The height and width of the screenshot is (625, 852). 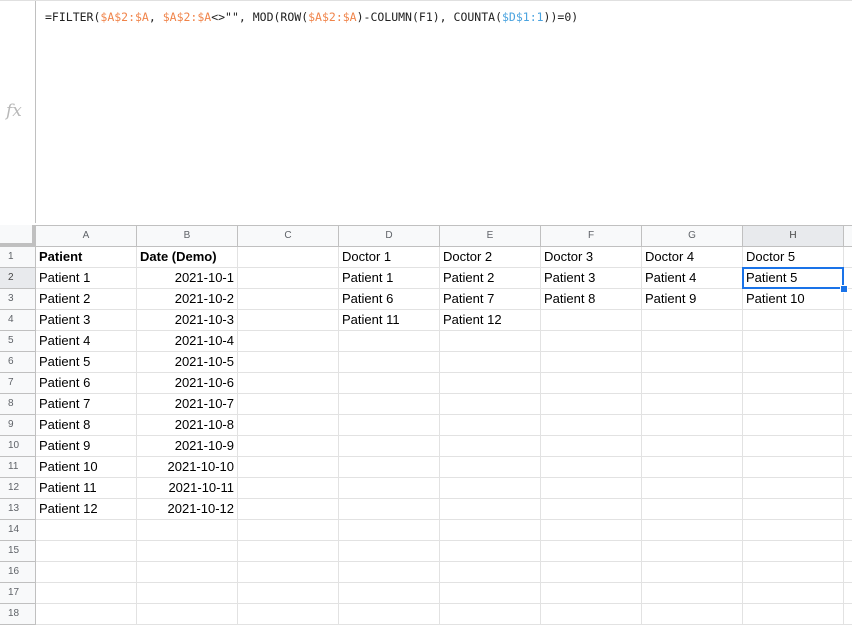 I want to click on cell-e16, so click(x=490, y=572).